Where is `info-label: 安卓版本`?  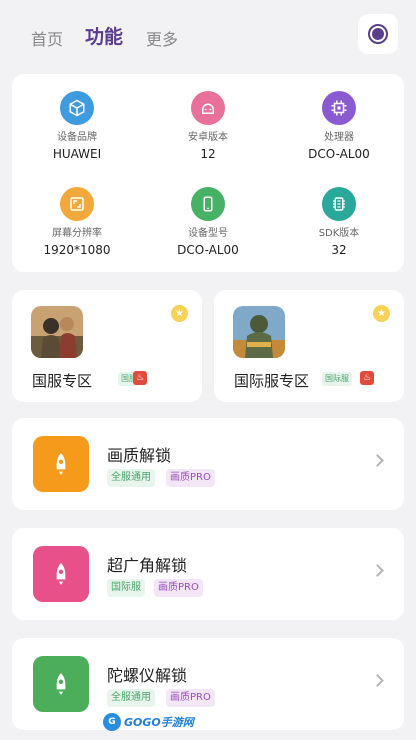 info-label: 安卓版本 is located at coordinates (208, 137).